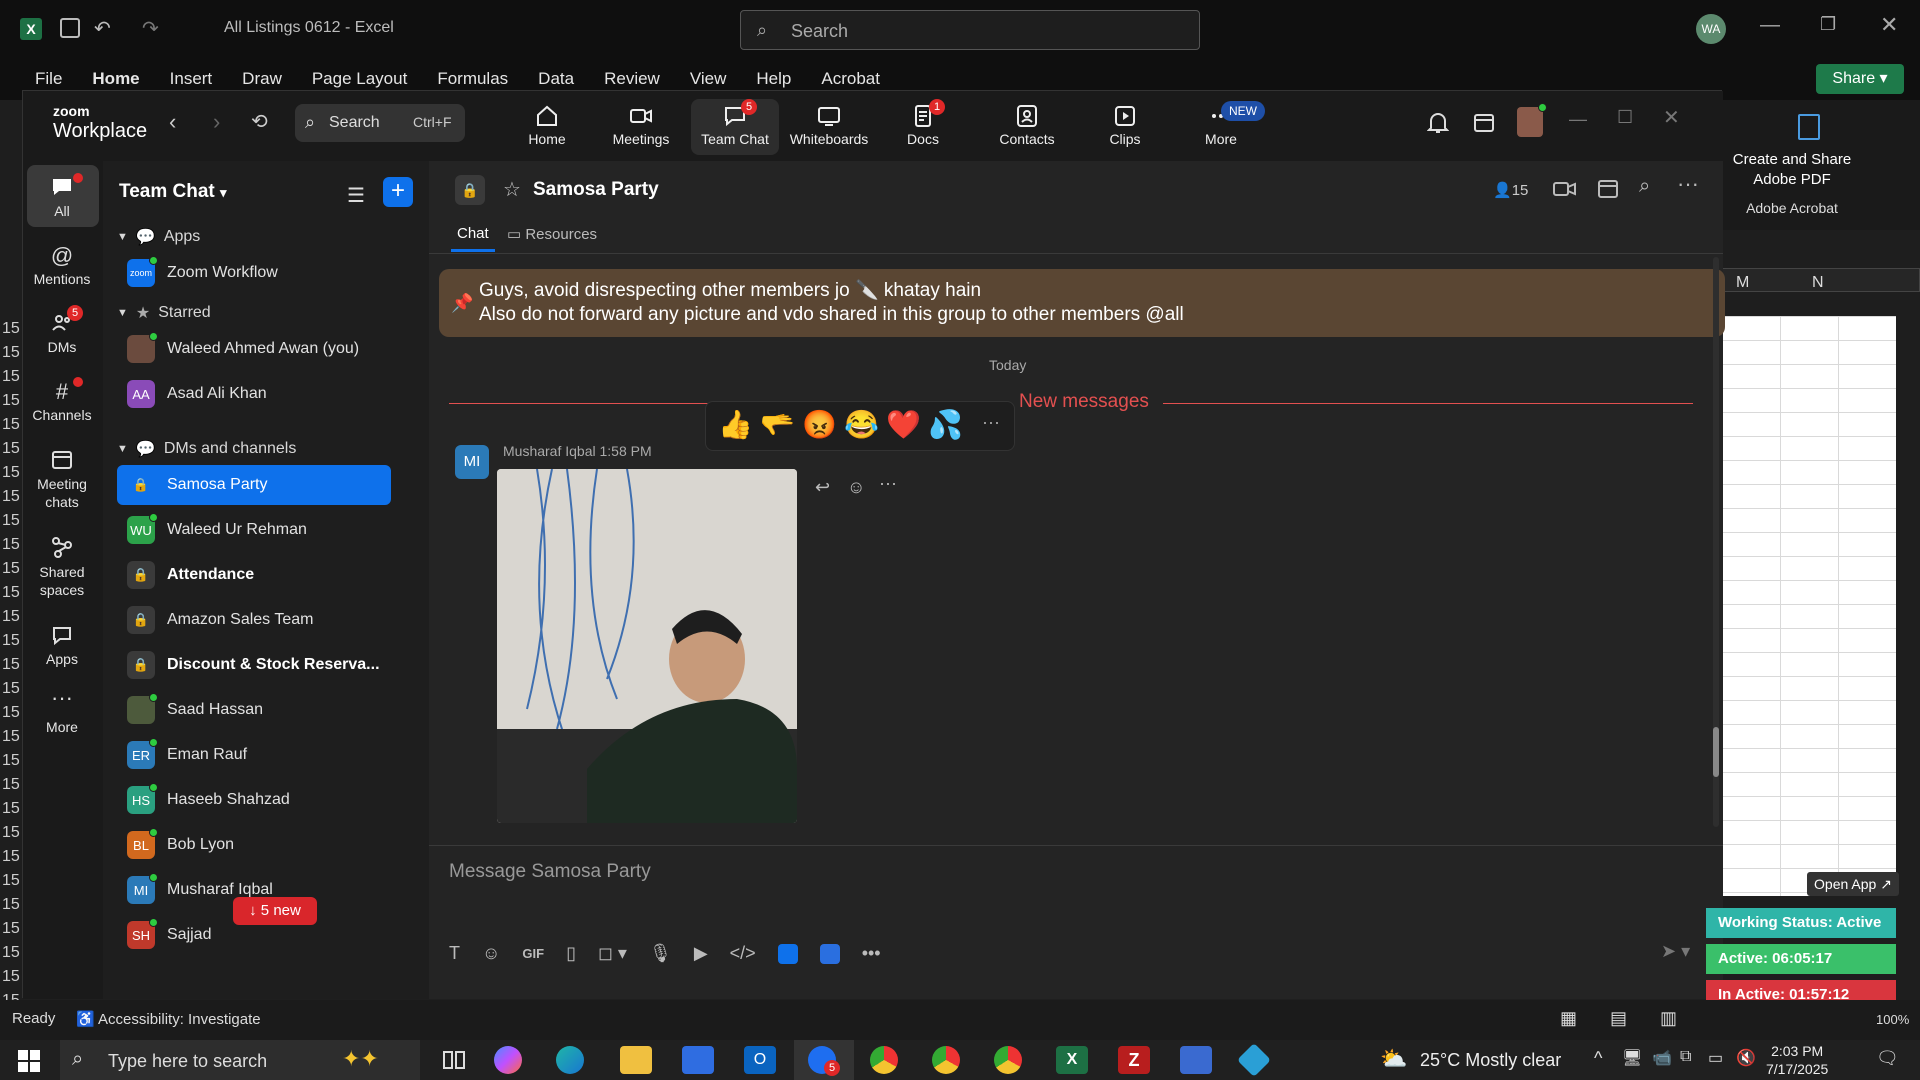  Describe the element at coordinates (1490, 1060) in the screenshot. I see `weather-text: 25°C Mostly clear` at that location.